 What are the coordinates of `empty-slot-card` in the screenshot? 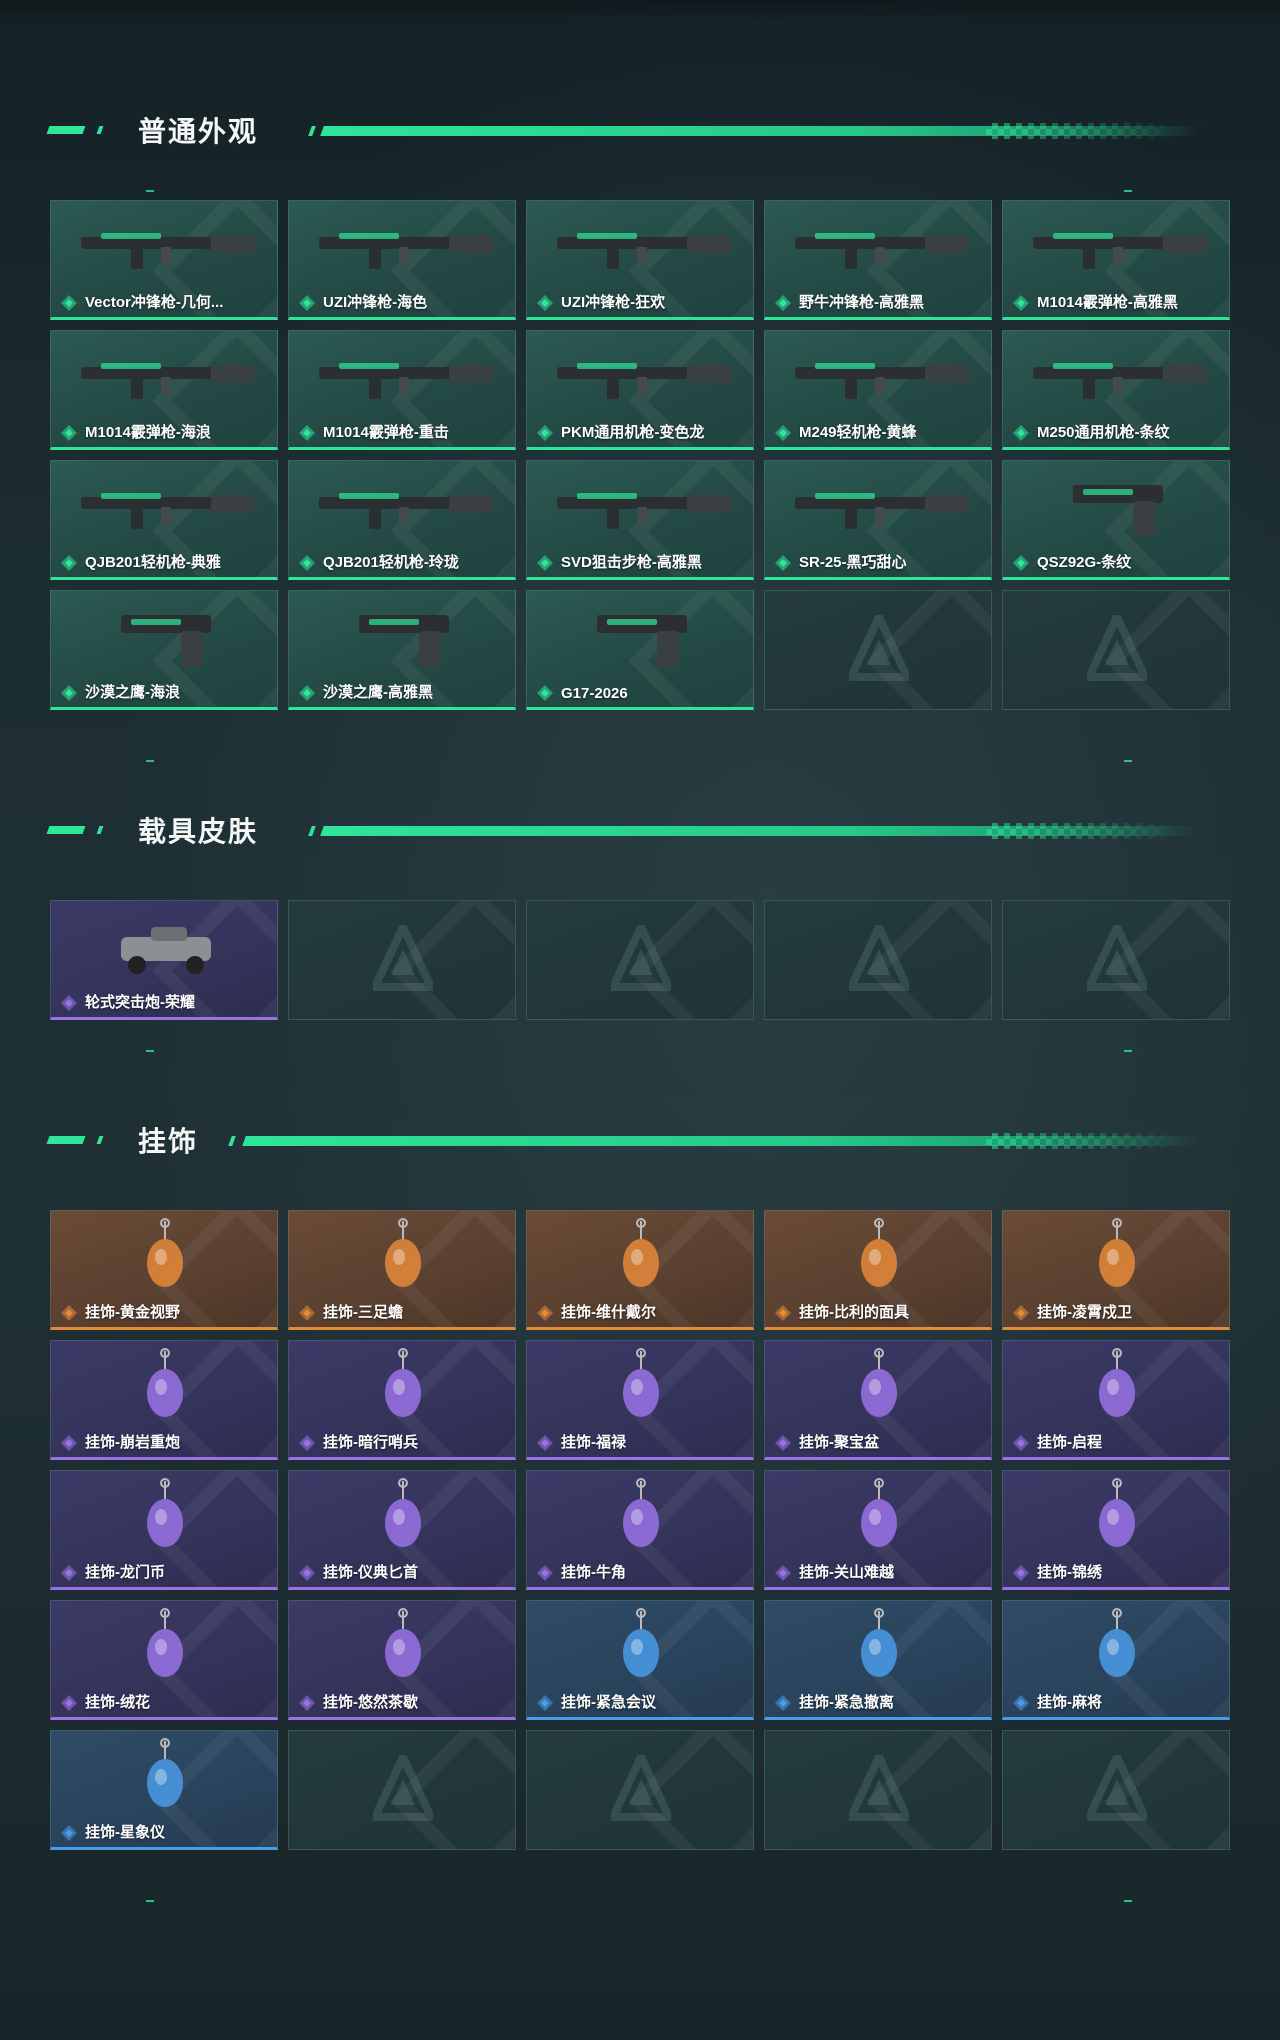 It's located at (1116, 650).